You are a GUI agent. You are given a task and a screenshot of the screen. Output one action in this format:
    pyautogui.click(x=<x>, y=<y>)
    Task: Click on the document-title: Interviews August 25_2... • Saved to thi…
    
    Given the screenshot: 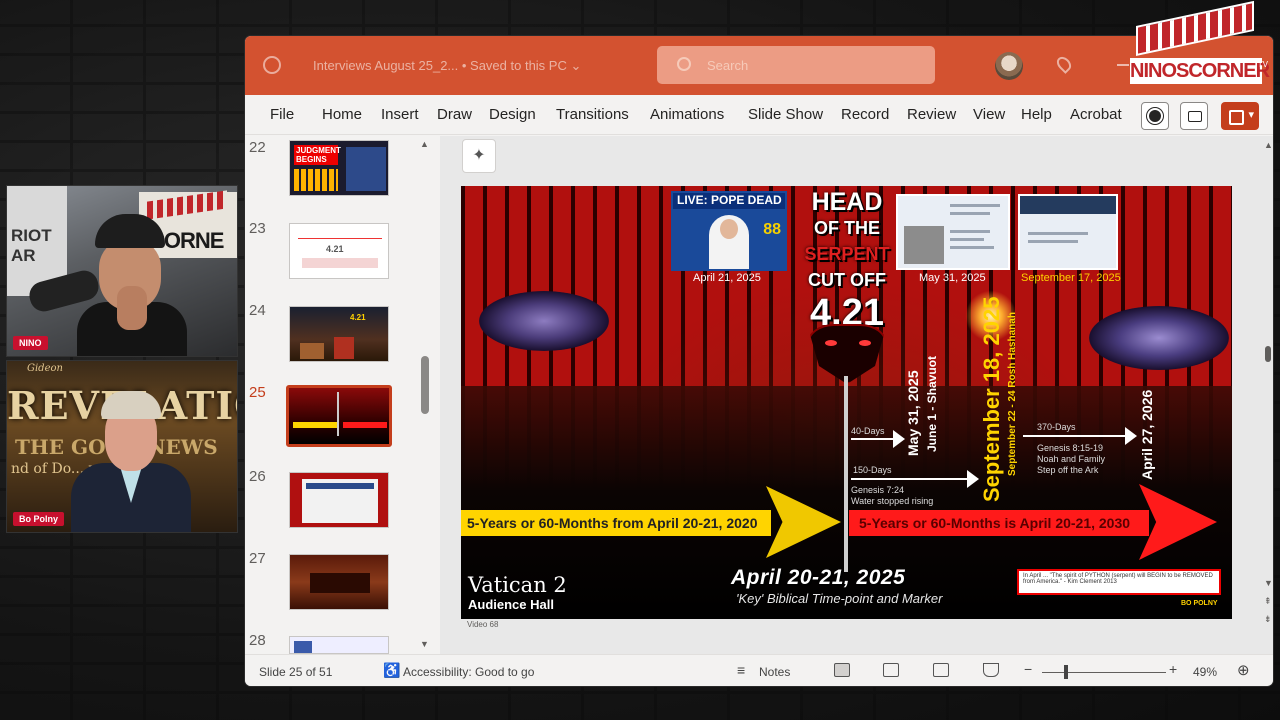 What is the action you would take?
    pyautogui.click(x=447, y=66)
    